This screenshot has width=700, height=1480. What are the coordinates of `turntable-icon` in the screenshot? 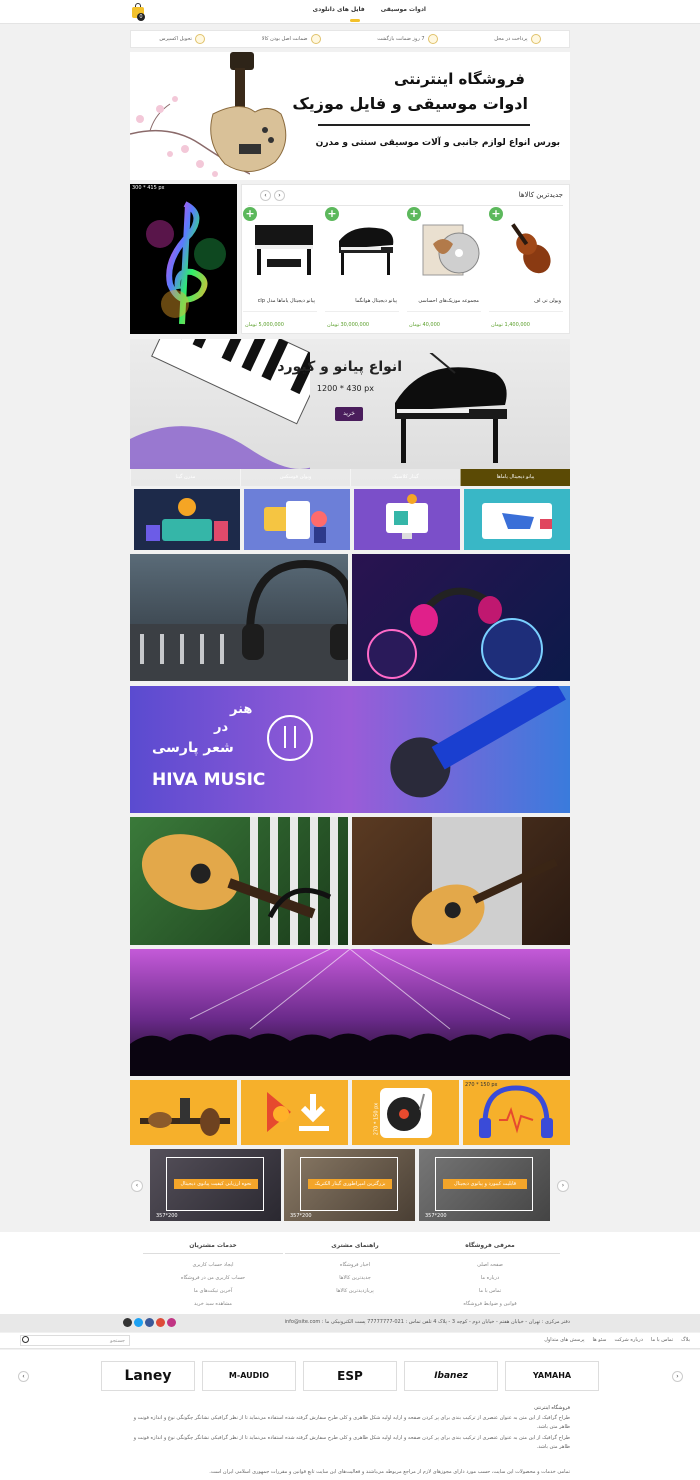 It's located at (406, 1113).